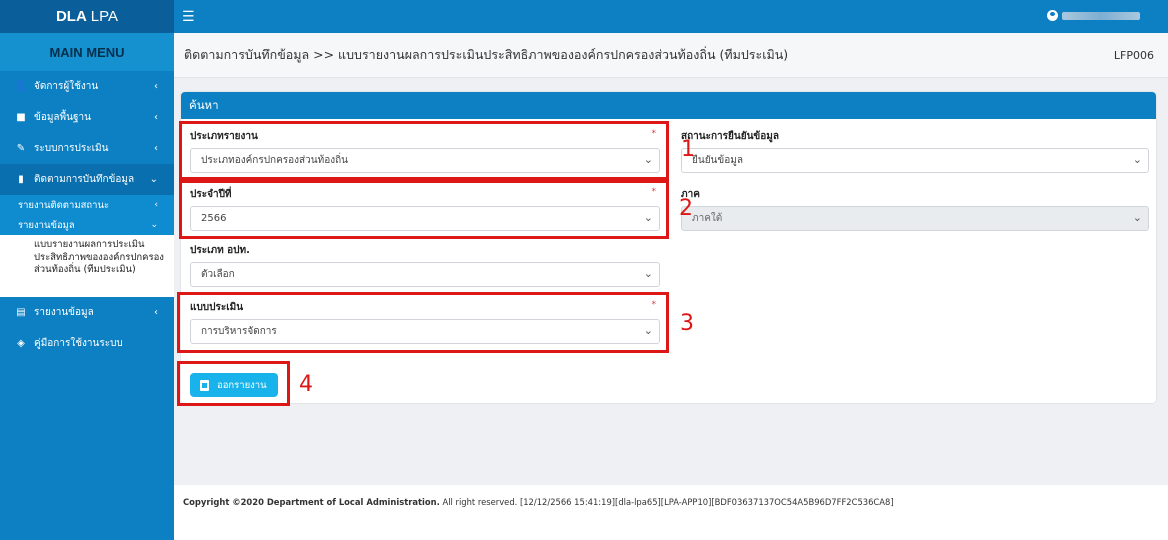 This screenshot has height=540, width=1168. I want to click on sidebar-item-user-management: 👤 จัดการผู้ใช้งาน ‹, so click(87, 86).